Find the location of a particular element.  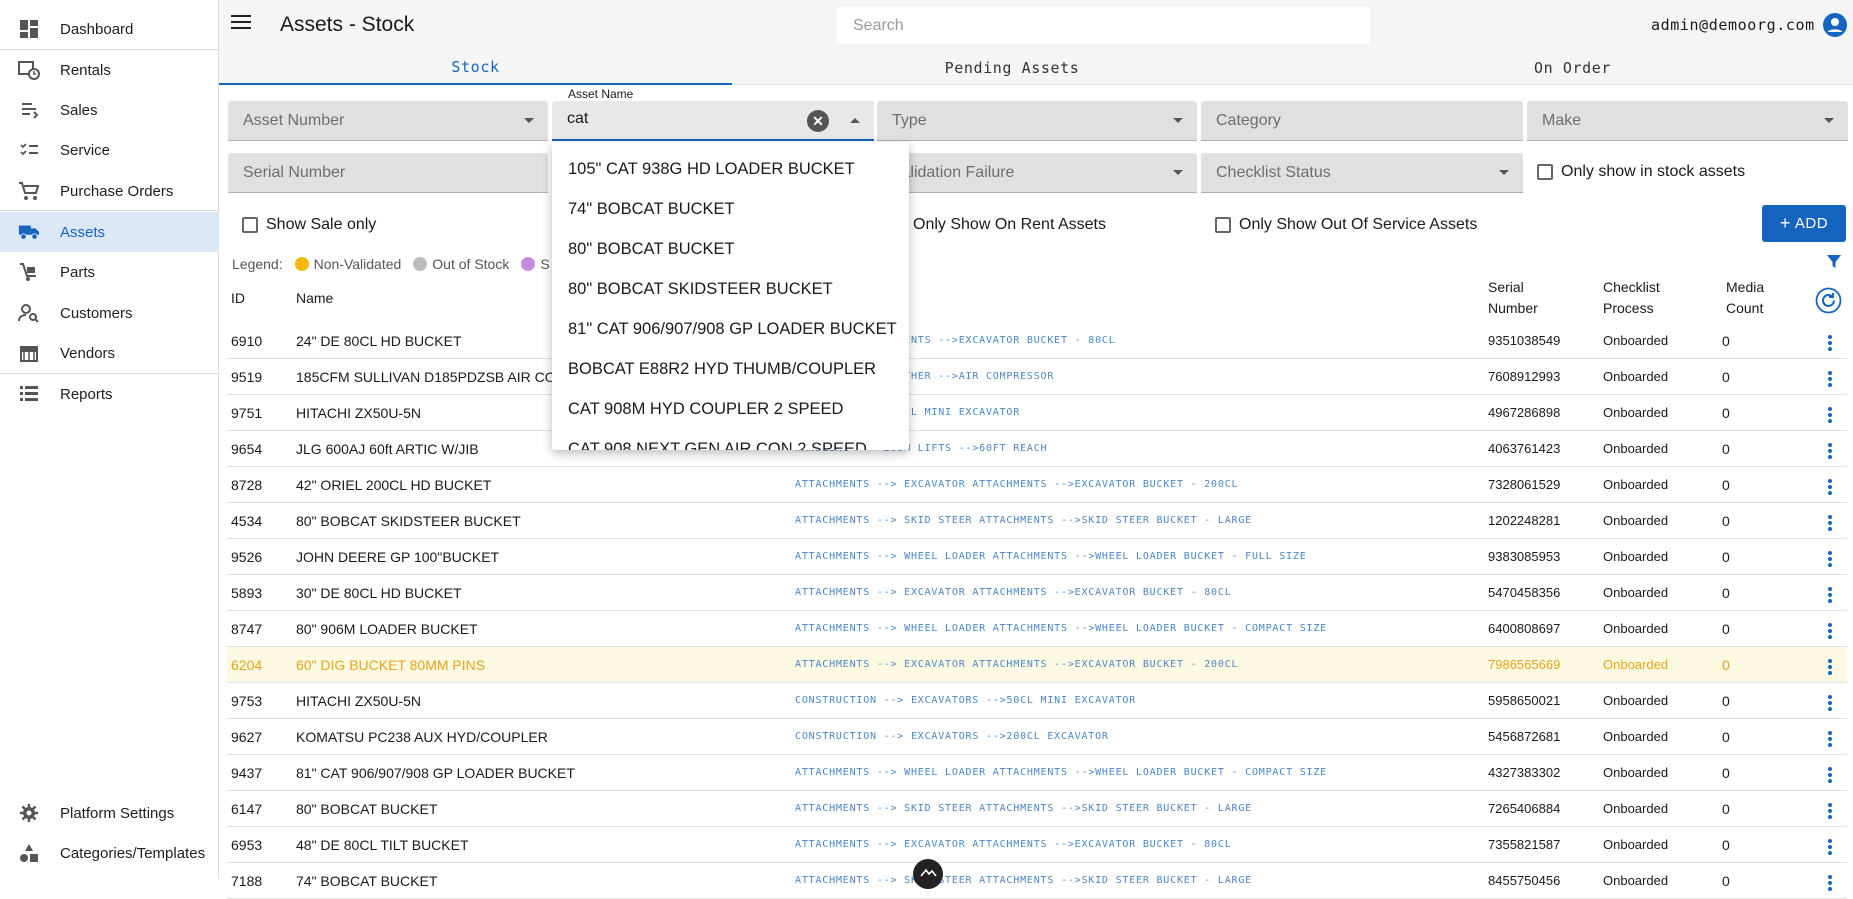

autocomplete-option: 74" BOBCAT BUCKET is located at coordinates (730, 209).